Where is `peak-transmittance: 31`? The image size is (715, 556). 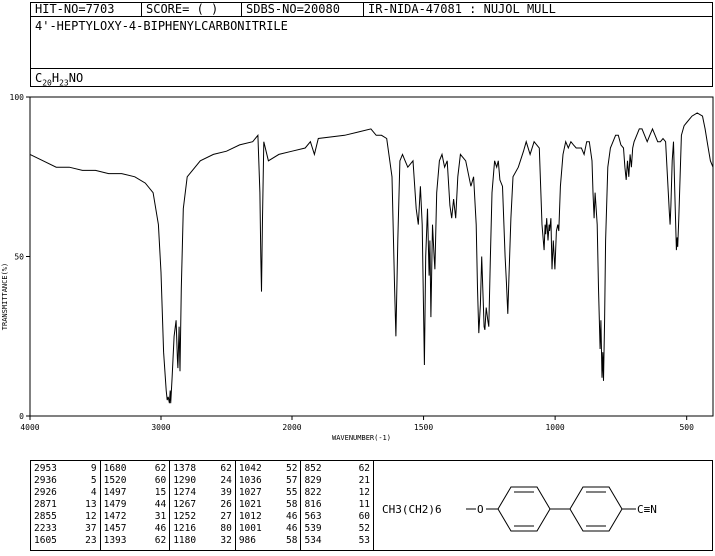 peak-transmittance: 31 is located at coordinates (160, 516).